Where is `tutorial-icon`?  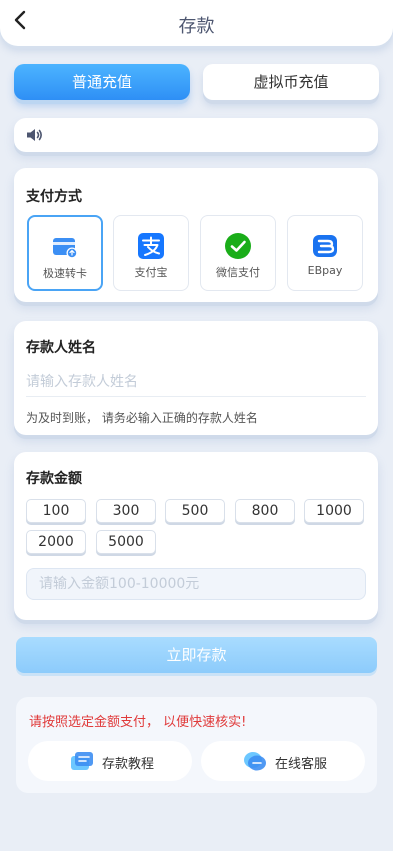
tutorial-icon is located at coordinates (82, 761).